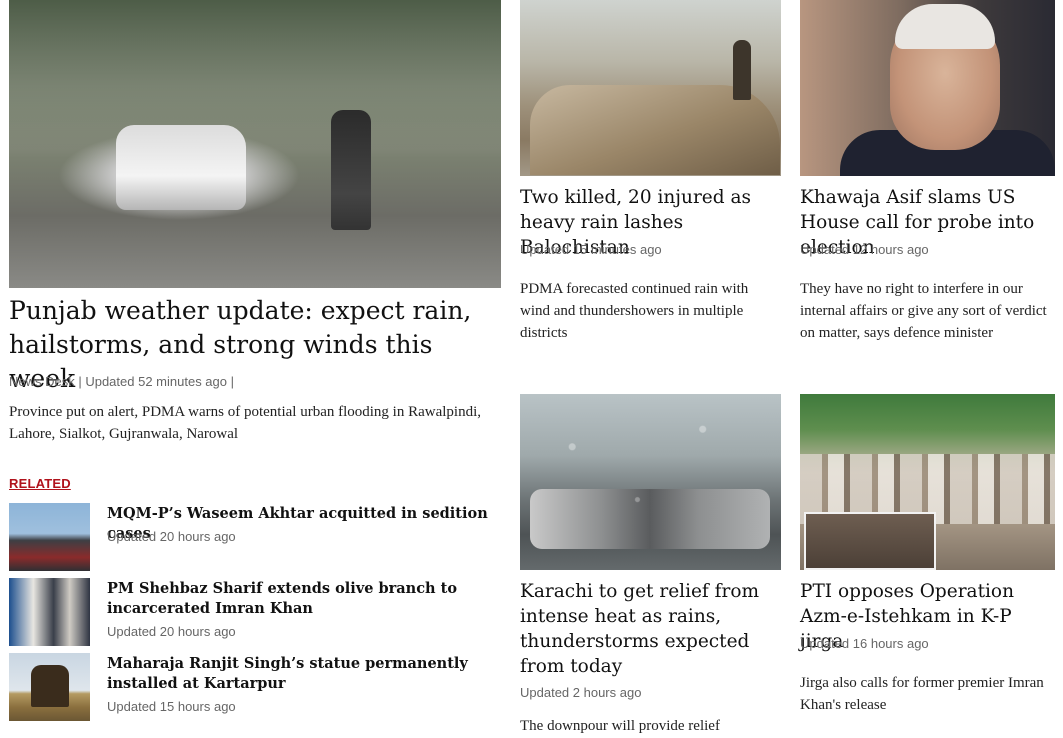  What do you see at coordinates (181, 167) in the screenshot?
I see `car-shape` at bounding box center [181, 167].